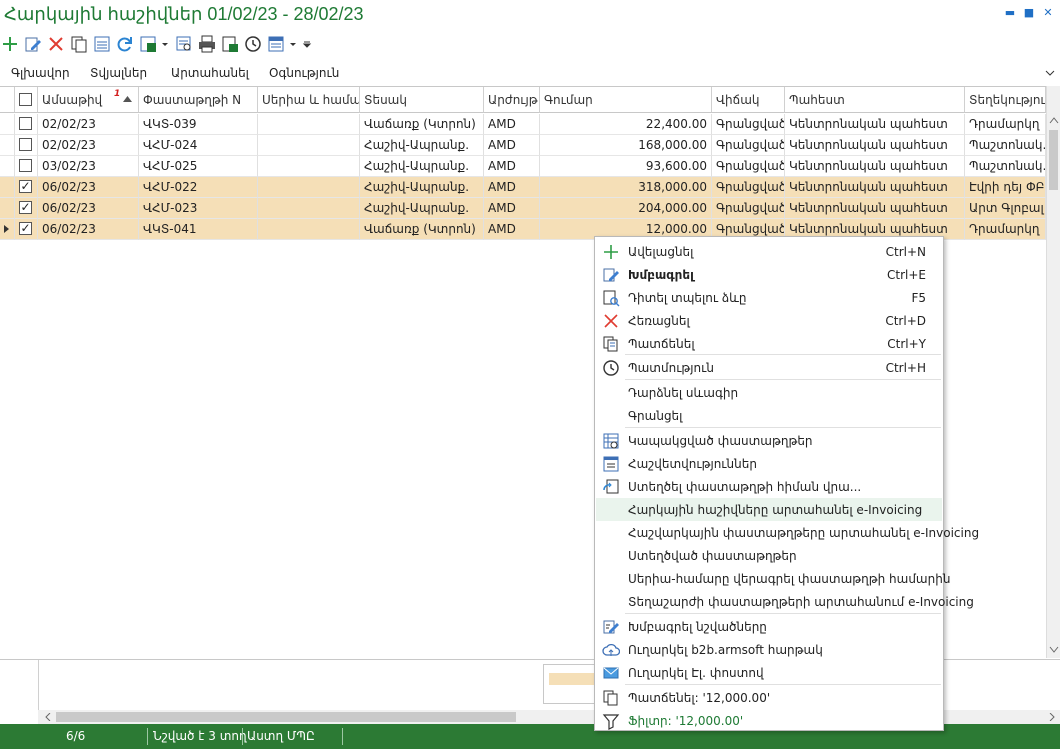 The width and height of the screenshot is (1060, 749). What do you see at coordinates (769, 297) in the screenshot?
I see `context-menu-item-print-preview: Դիտել տպելու ձևը F5` at bounding box center [769, 297].